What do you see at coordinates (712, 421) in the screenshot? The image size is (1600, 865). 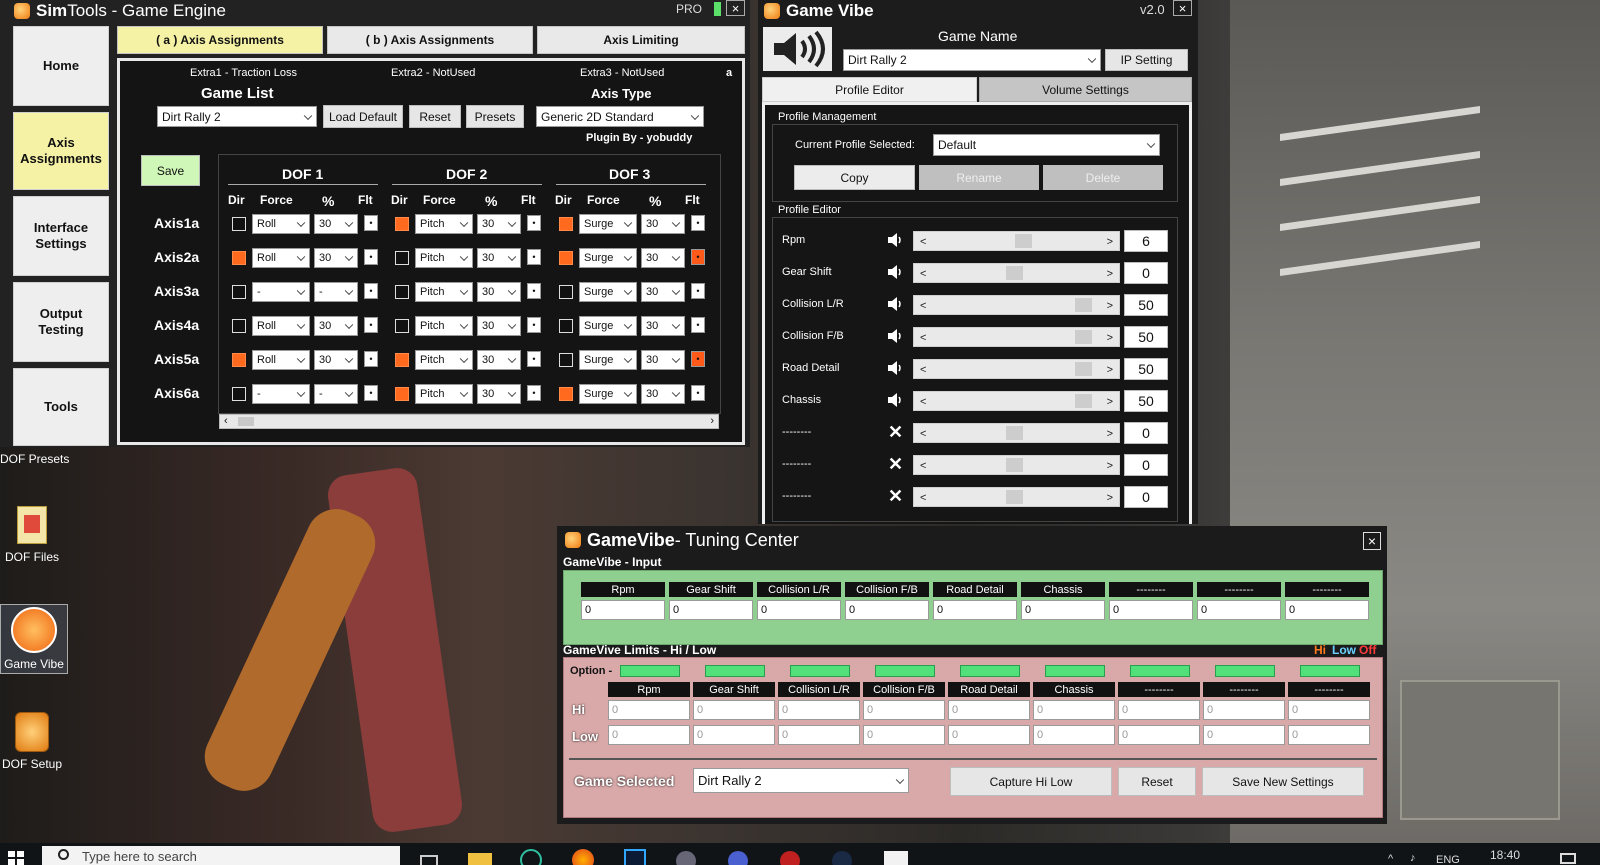 I see `scroll-right-icon: ›` at bounding box center [712, 421].